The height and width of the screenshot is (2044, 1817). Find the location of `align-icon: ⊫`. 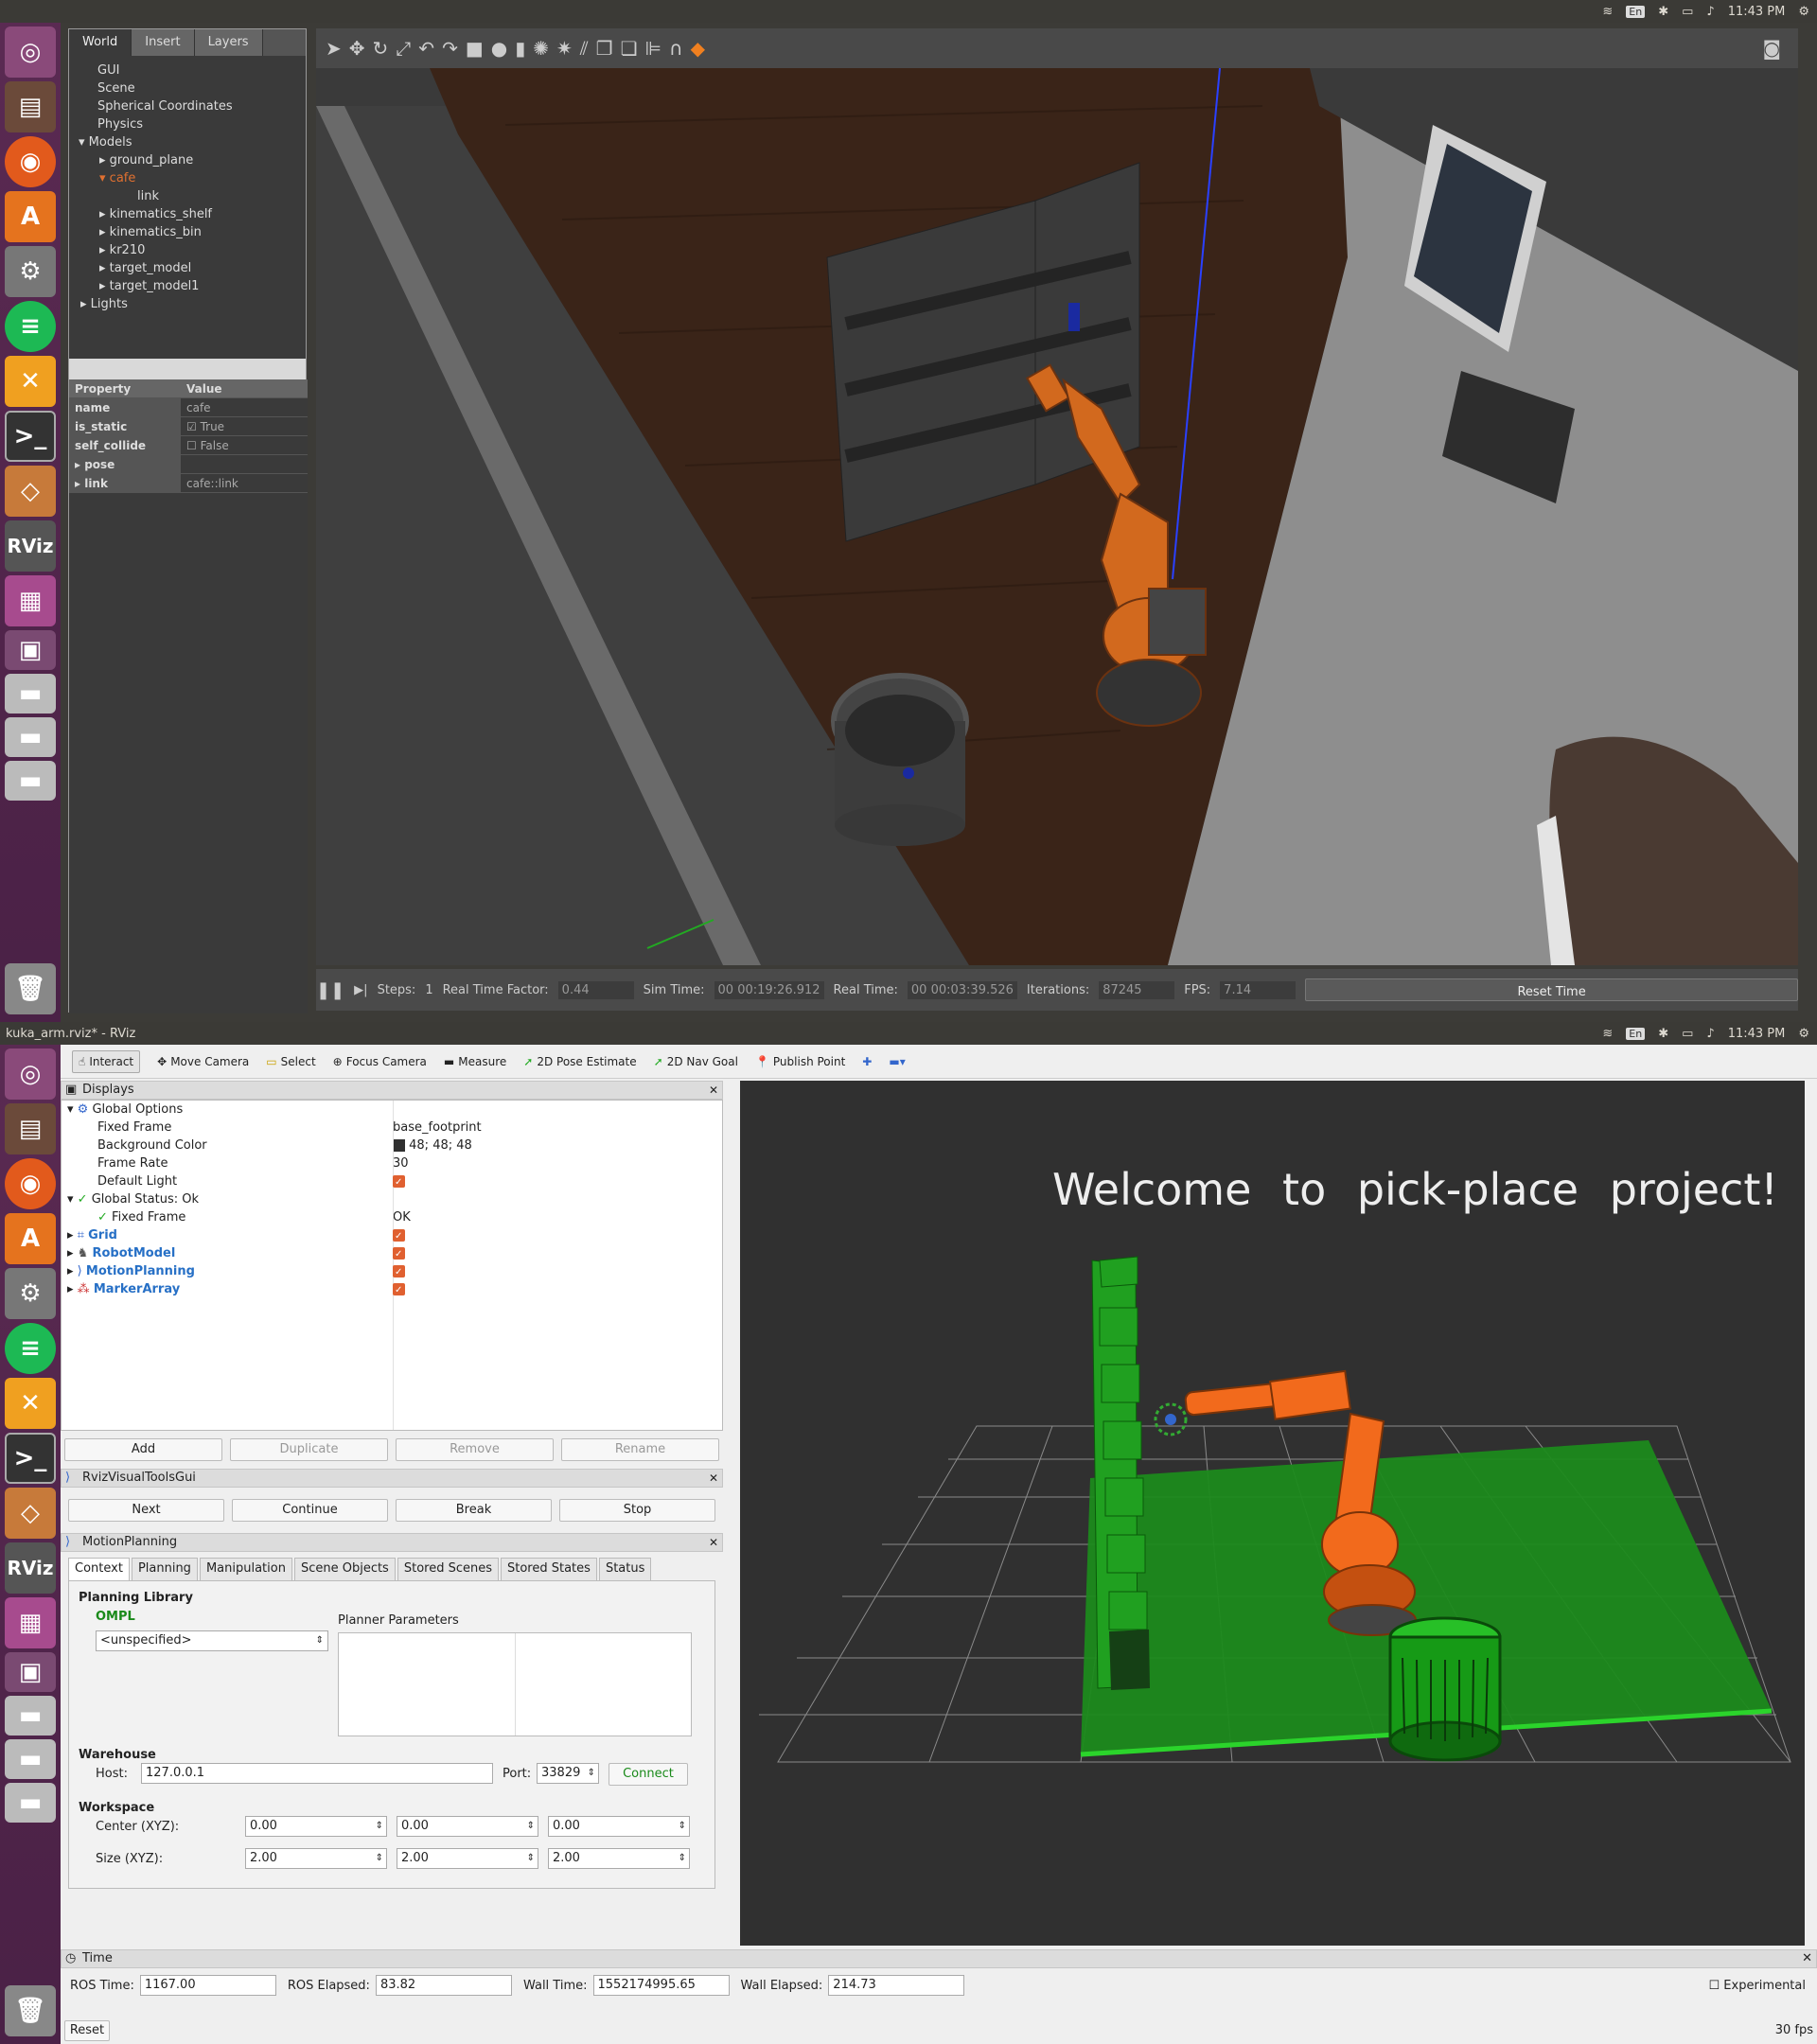

align-icon: ⊫ is located at coordinates (653, 48).